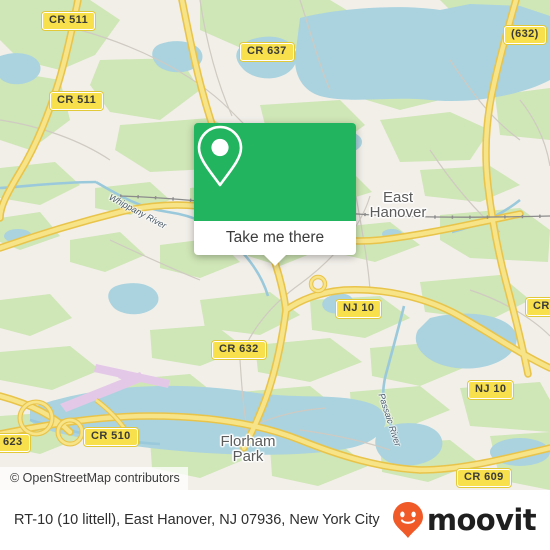 This screenshot has height=550, width=550. What do you see at coordinates (15, 443) in the screenshot?
I see `road-shield: 623` at bounding box center [15, 443].